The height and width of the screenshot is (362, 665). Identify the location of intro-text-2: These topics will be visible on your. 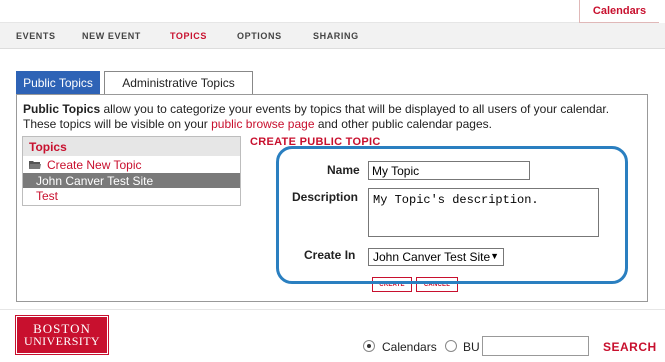
(117, 124).